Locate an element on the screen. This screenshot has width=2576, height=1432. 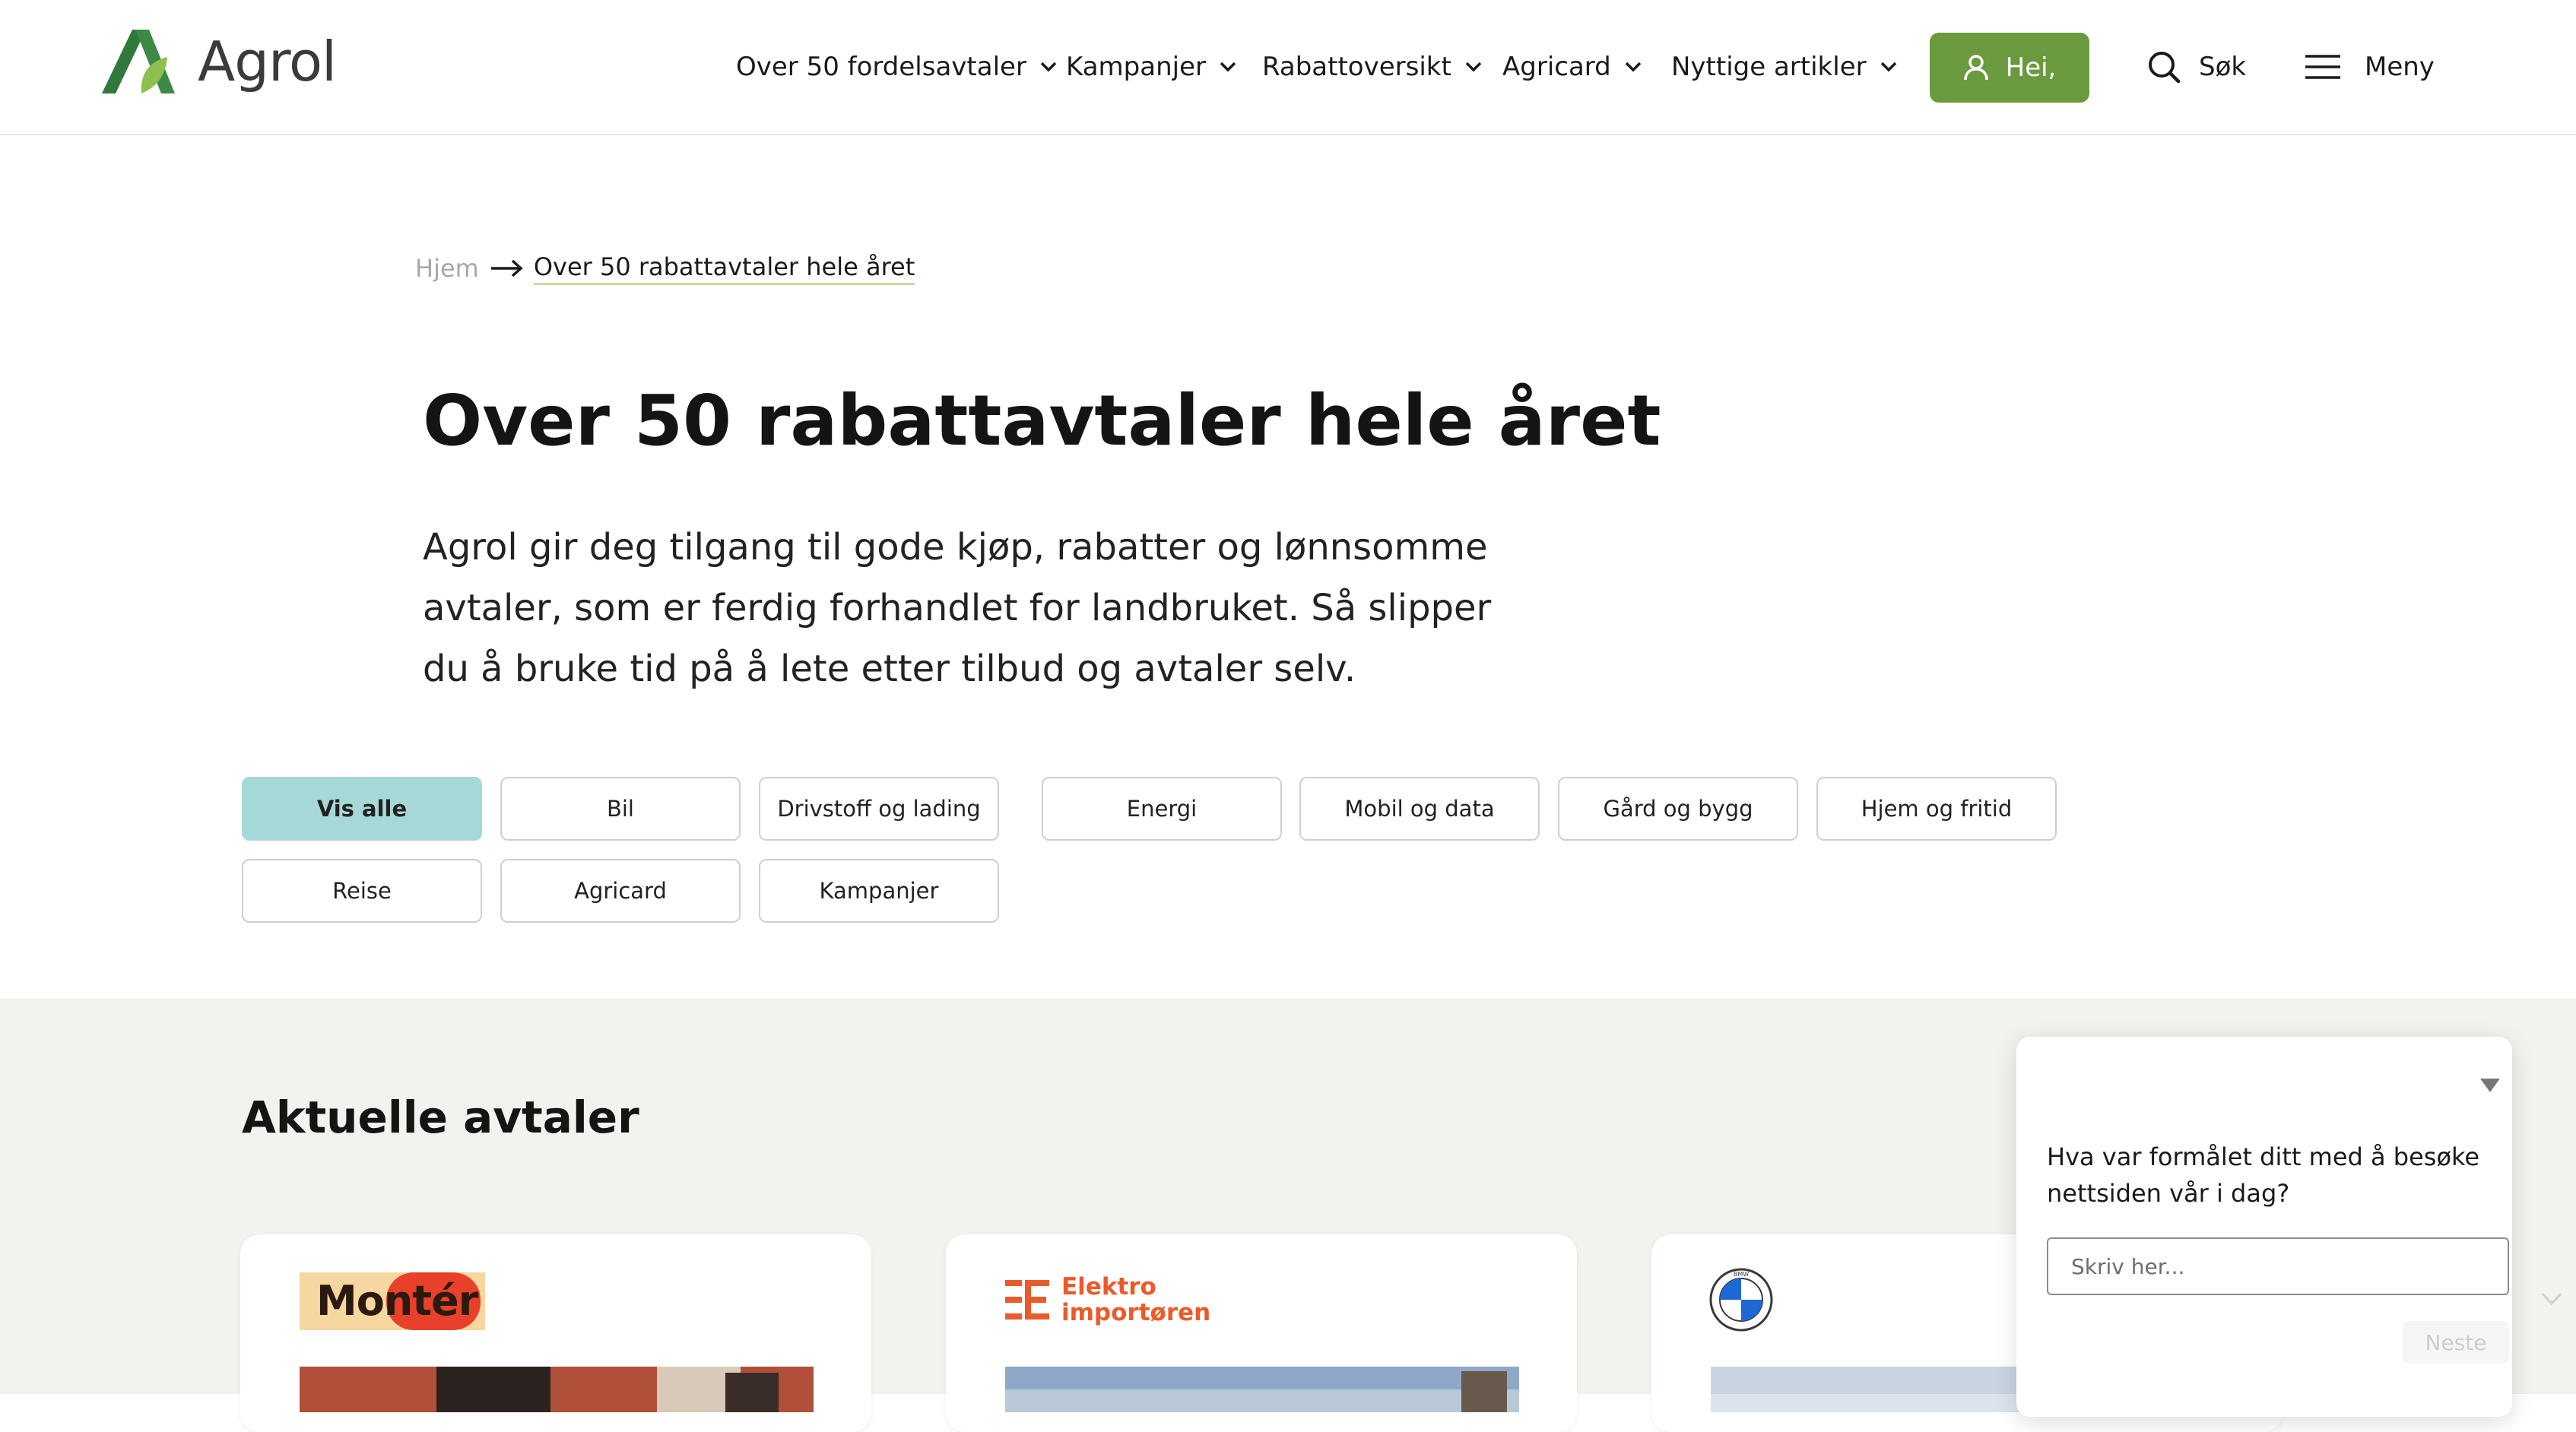
nav-item-fordelsavtaler: Over 50 fordelsavtaler is located at coordinates (897, 67).